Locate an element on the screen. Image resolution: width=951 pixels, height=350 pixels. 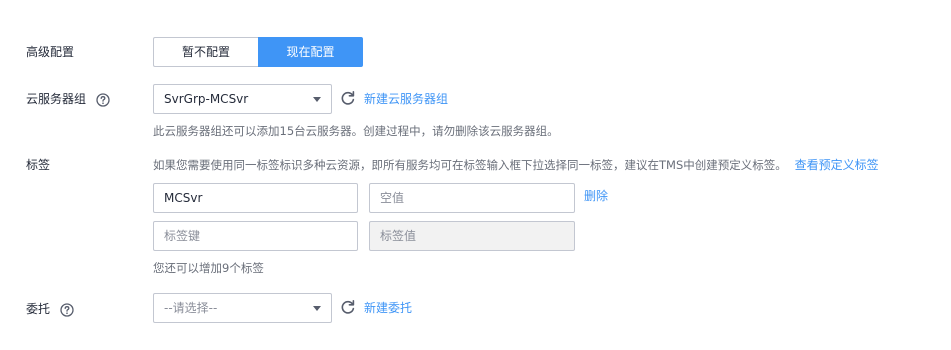
server-group-label-row: 云服务器组 is located at coordinates (68, 99).